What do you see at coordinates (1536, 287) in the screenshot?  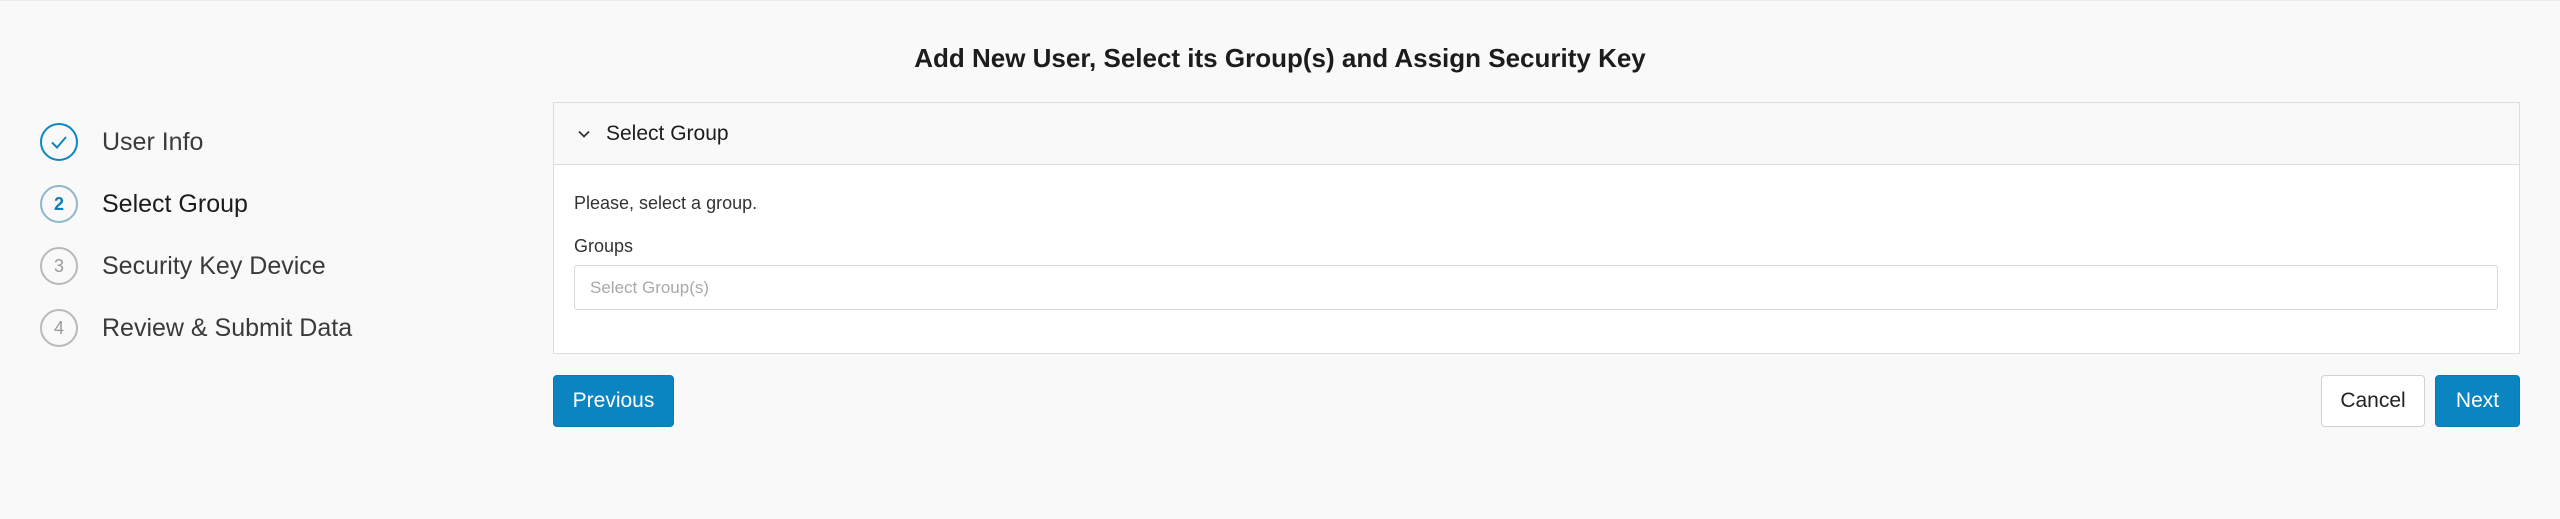 I see `groups-select: Select Group(s)` at bounding box center [1536, 287].